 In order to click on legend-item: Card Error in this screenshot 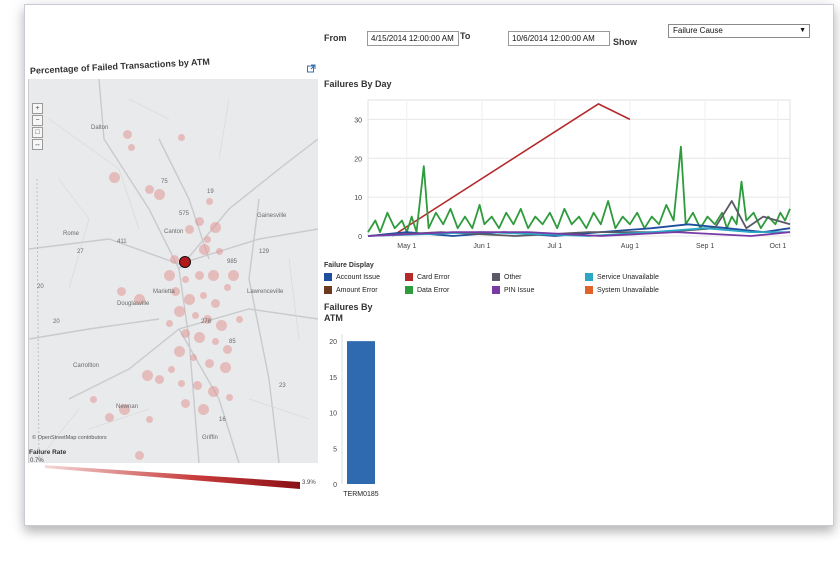, I will do `click(427, 277)`.